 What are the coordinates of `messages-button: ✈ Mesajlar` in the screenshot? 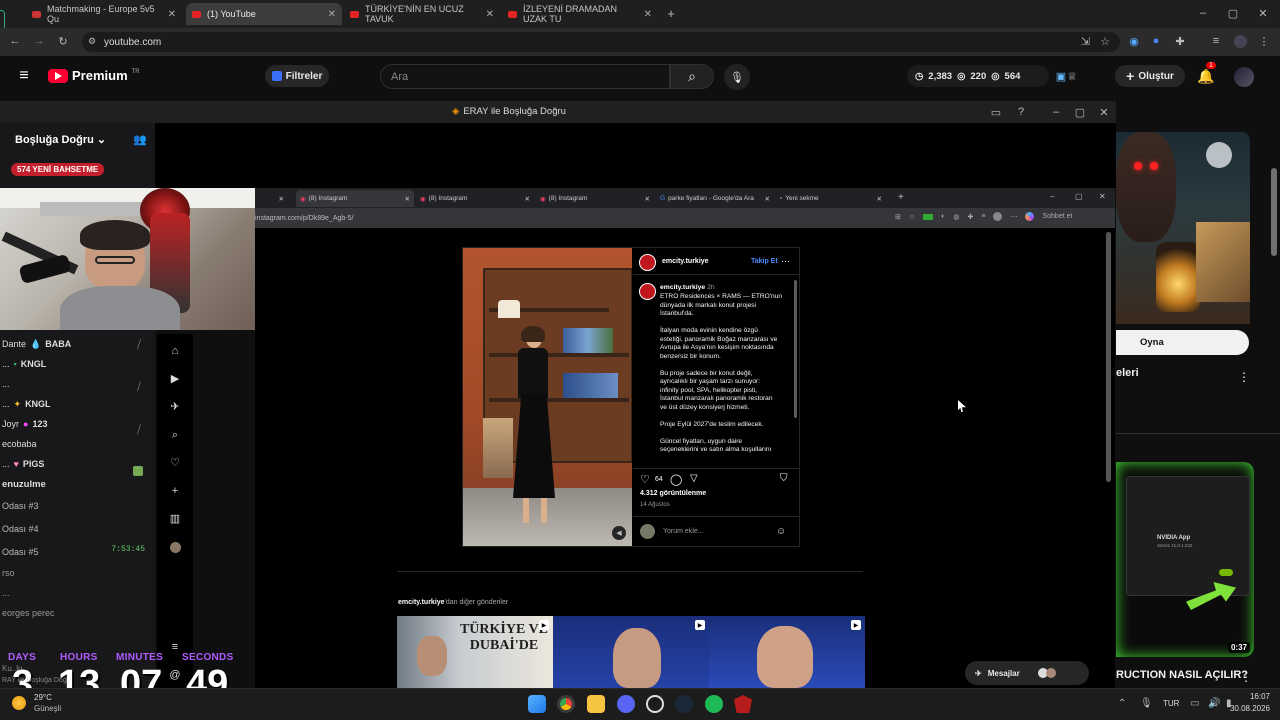 It's located at (1027, 673).